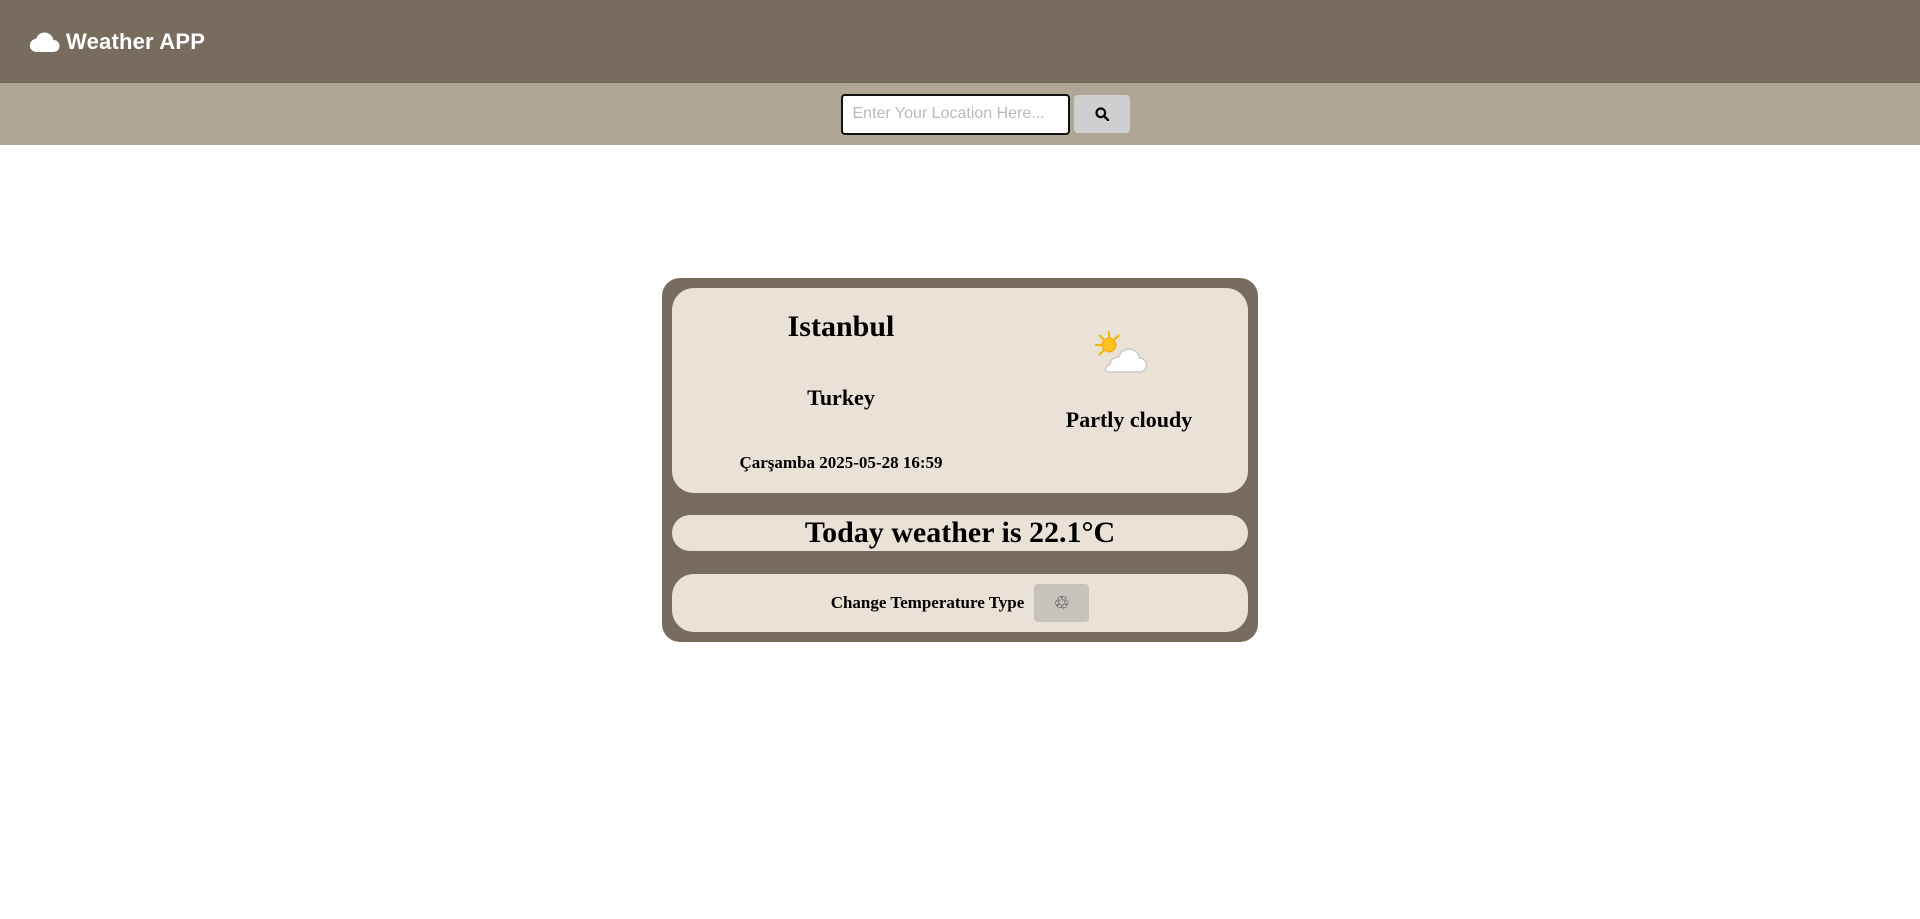  I want to click on country-name: Turkey, so click(841, 397).